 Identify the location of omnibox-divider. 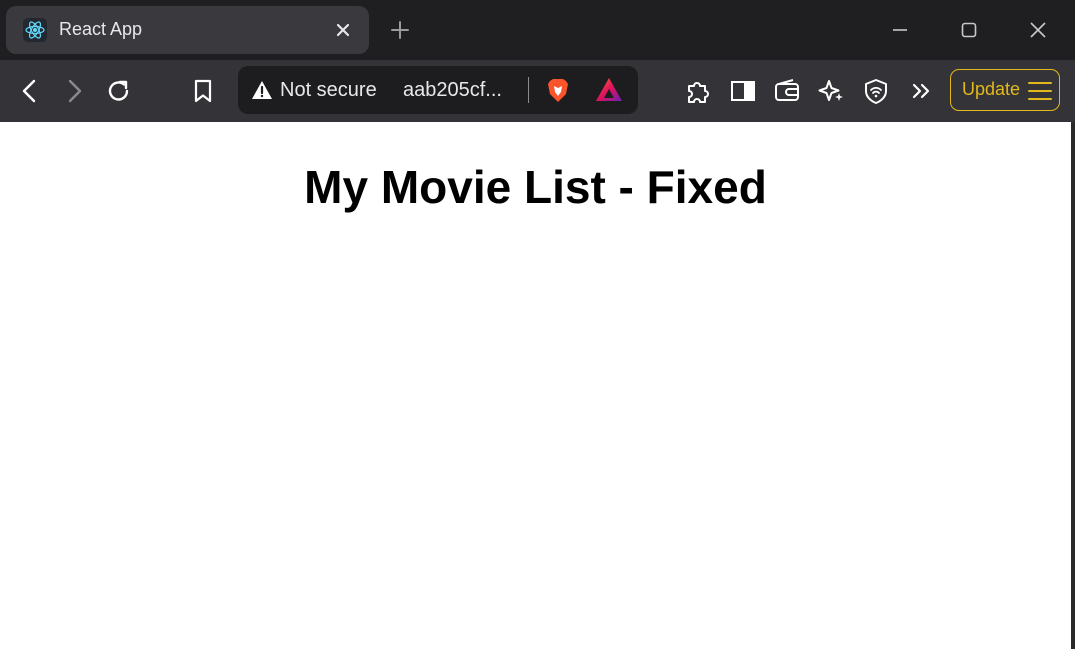
(528, 90).